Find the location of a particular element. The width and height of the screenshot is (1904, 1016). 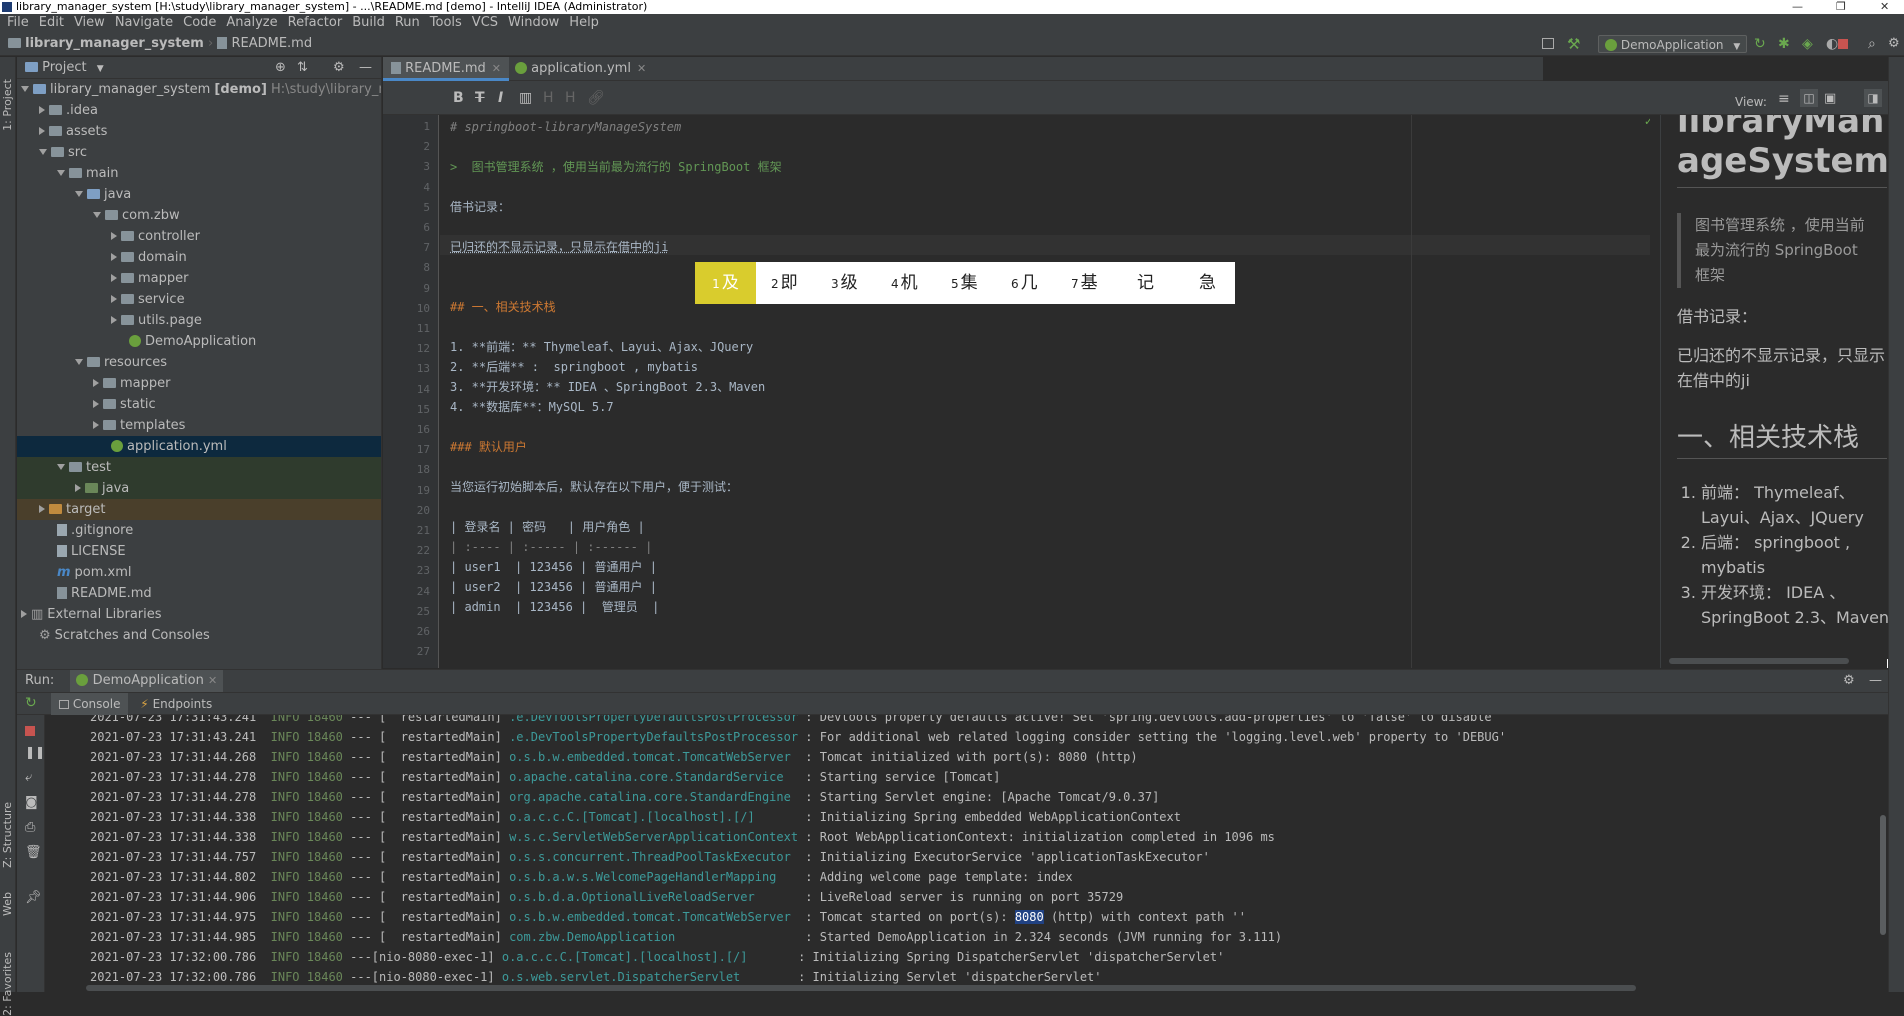

camera-icon: ◙ is located at coordinates (31, 802).